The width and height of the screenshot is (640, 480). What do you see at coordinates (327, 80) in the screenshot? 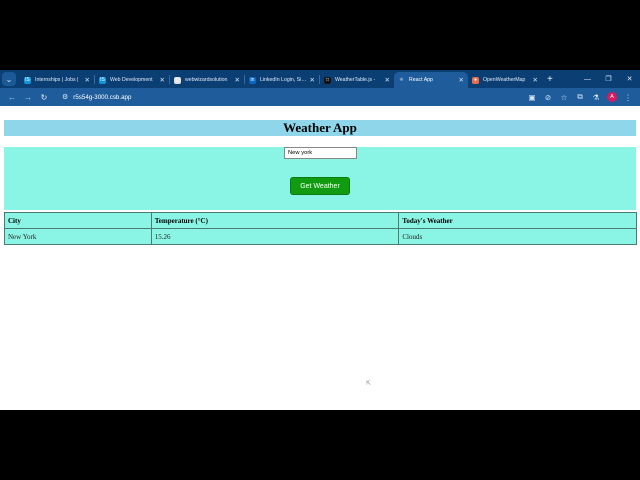
I see `codesandbox-icon: □` at bounding box center [327, 80].